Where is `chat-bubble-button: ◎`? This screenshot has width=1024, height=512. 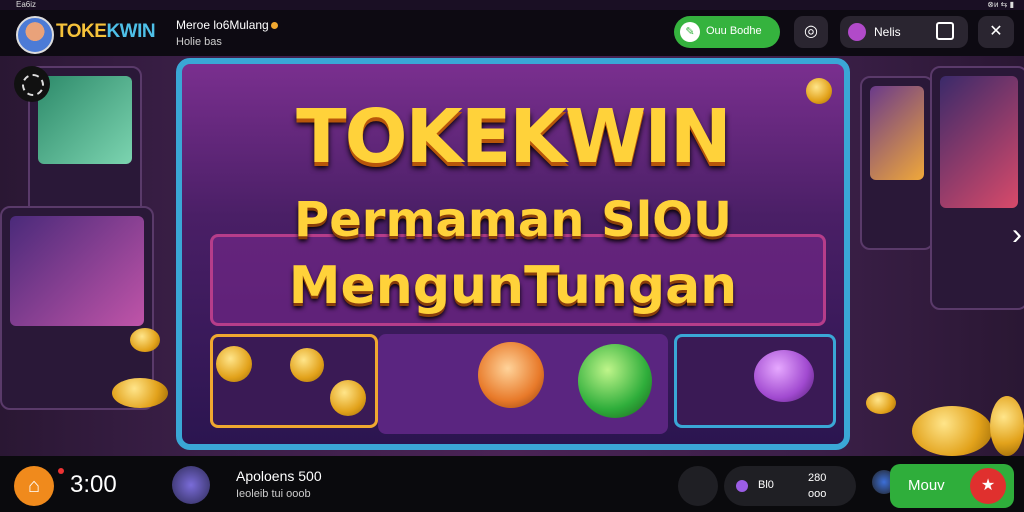 chat-bubble-button: ◎ is located at coordinates (811, 32).